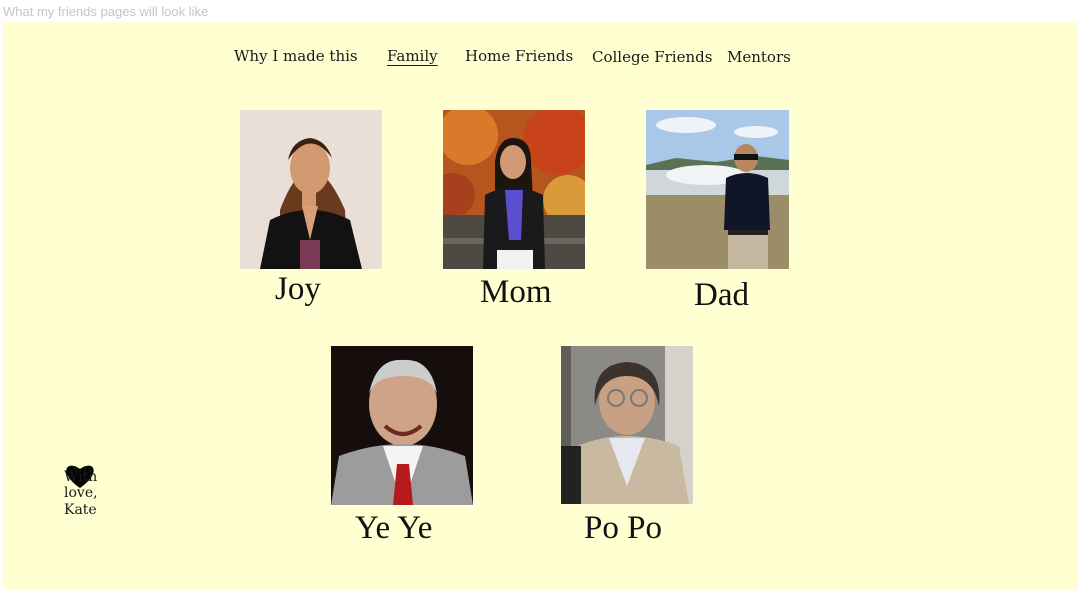 The image size is (1086, 597). I want to click on photo-joy, so click(311, 189).